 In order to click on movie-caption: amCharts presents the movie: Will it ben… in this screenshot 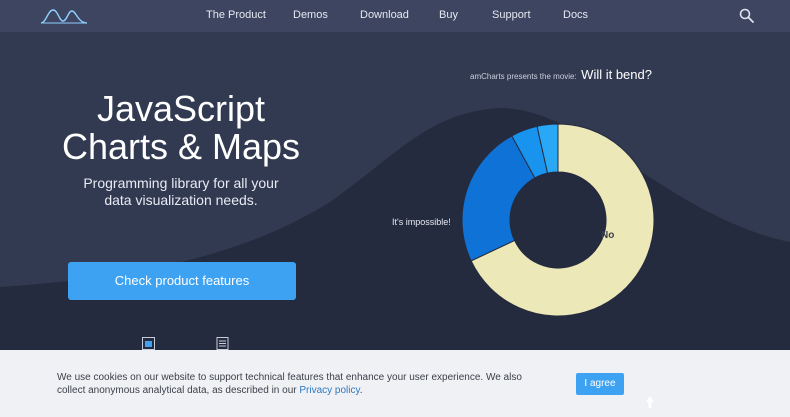, I will do `click(561, 75)`.